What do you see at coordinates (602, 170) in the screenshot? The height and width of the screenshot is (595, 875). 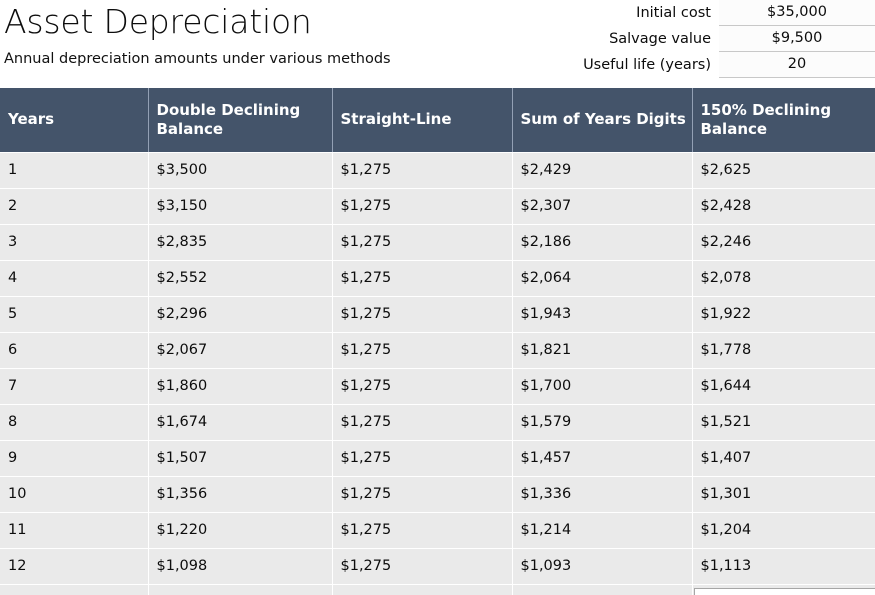 I see `cell-sum-of-years-digits: $2,429` at bounding box center [602, 170].